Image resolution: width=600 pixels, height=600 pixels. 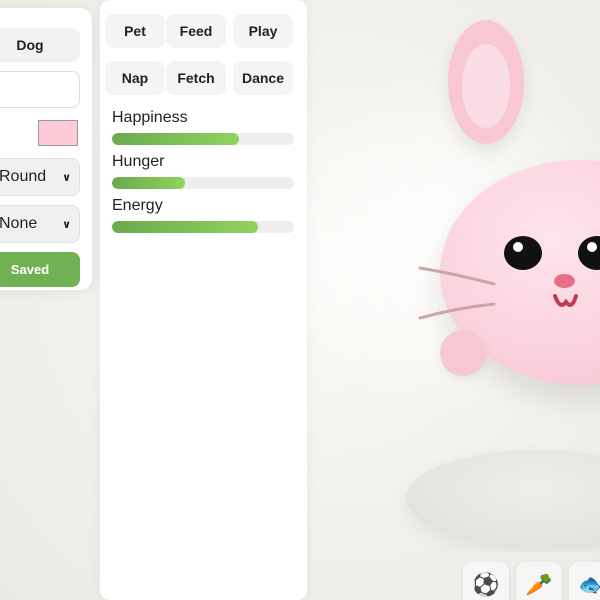 I want to click on soccer-ball-toy-button: ⚽, so click(x=486, y=581).